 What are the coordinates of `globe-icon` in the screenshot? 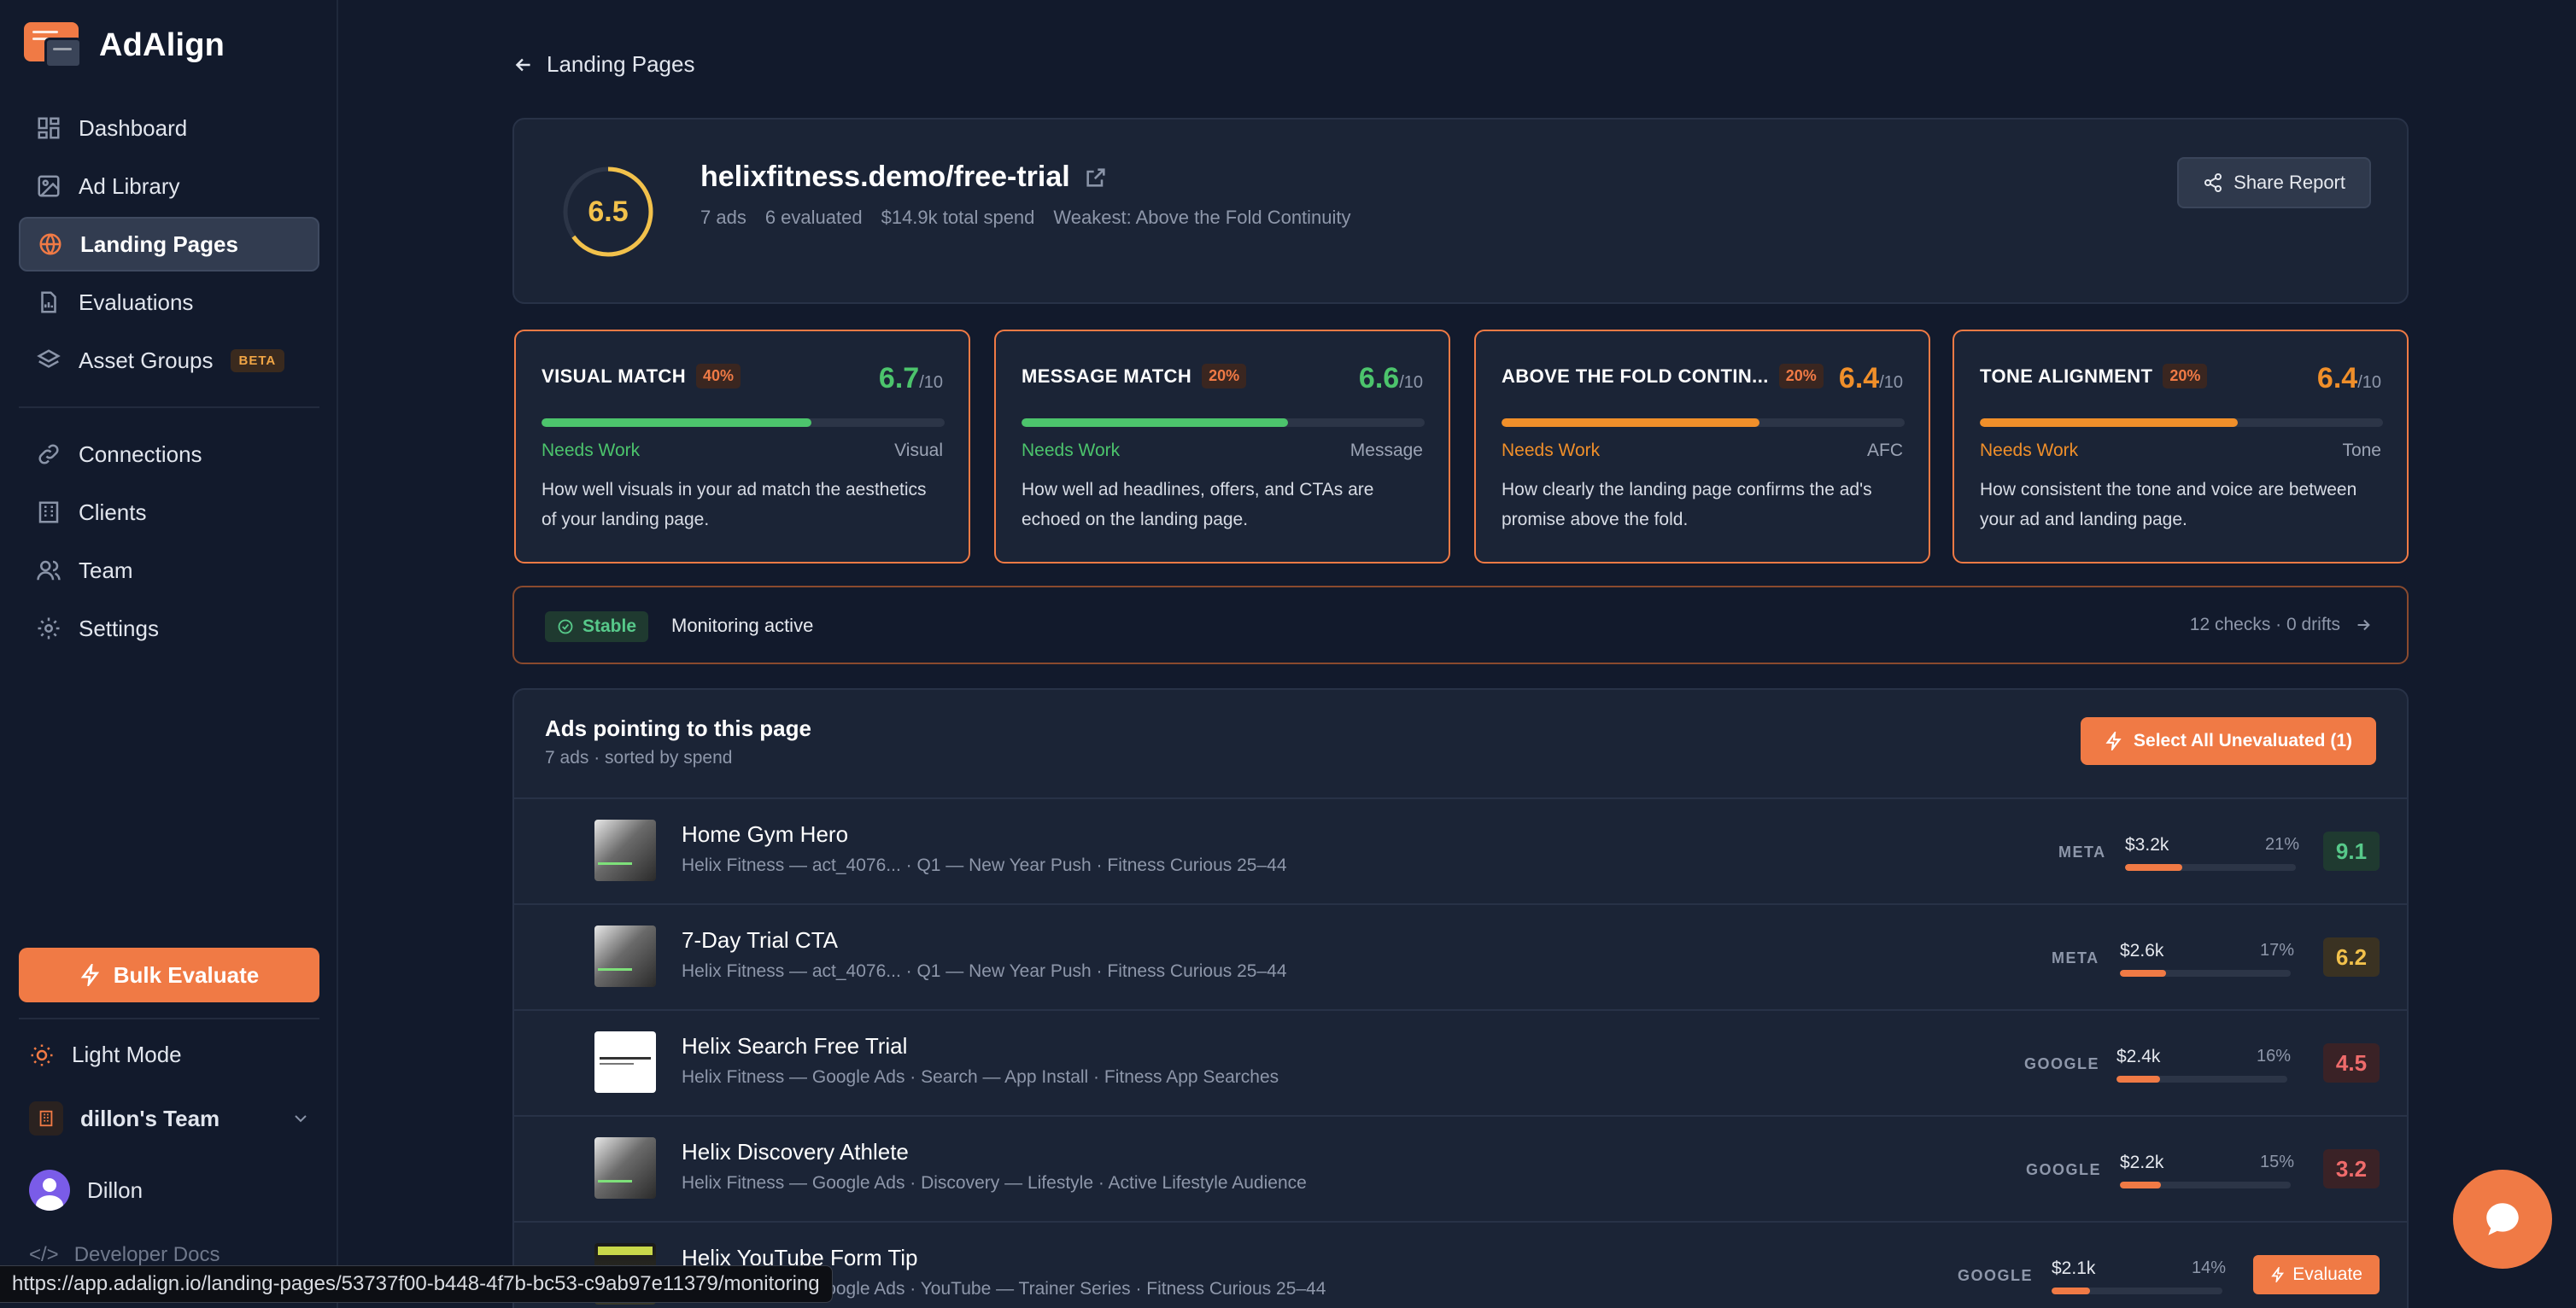 It's located at (50, 244).